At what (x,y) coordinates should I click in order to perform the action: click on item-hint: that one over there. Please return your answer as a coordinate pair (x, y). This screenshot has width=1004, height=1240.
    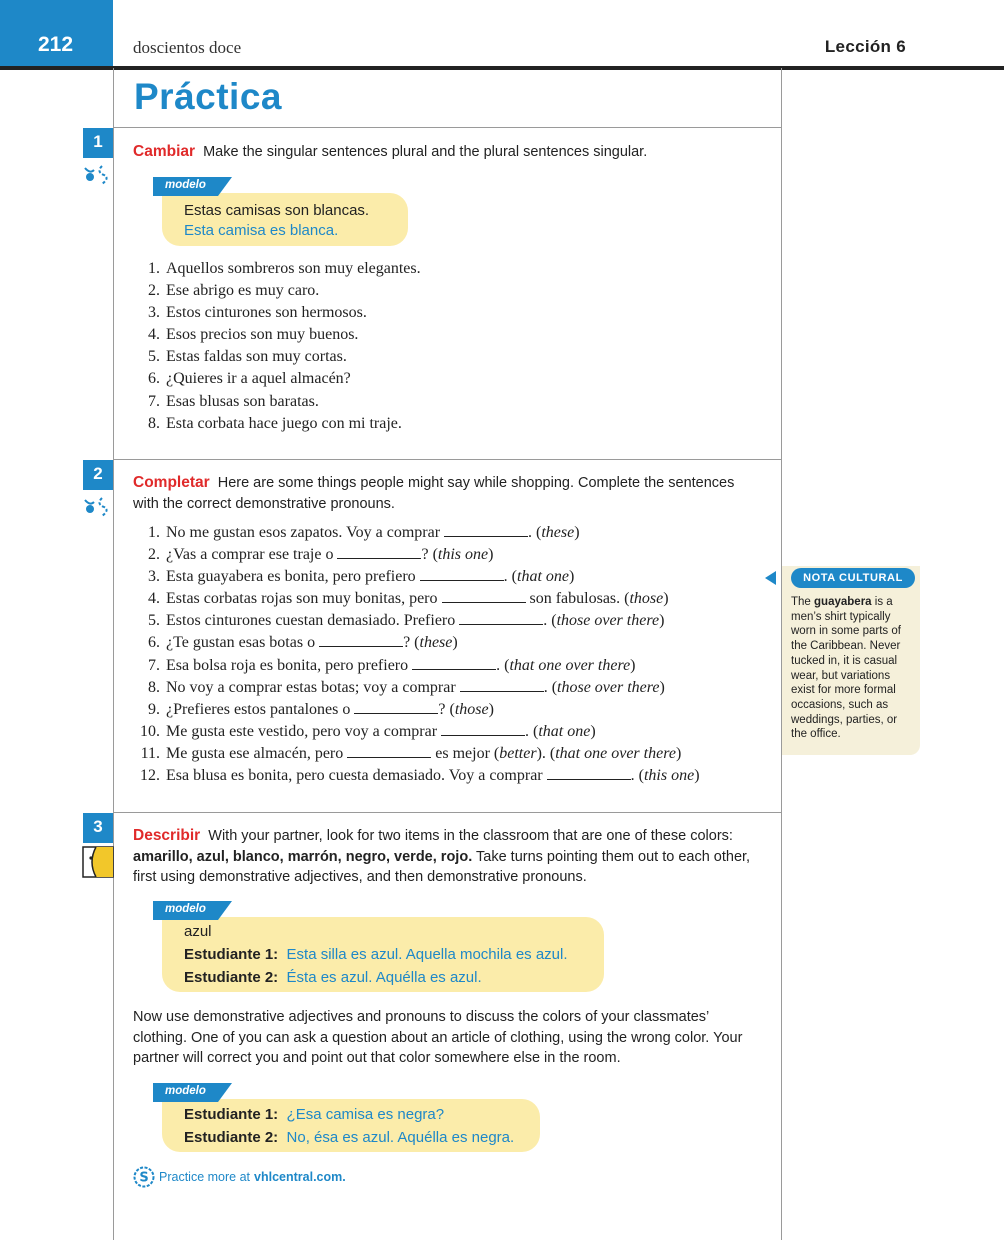
    Looking at the image, I should click on (570, 665).